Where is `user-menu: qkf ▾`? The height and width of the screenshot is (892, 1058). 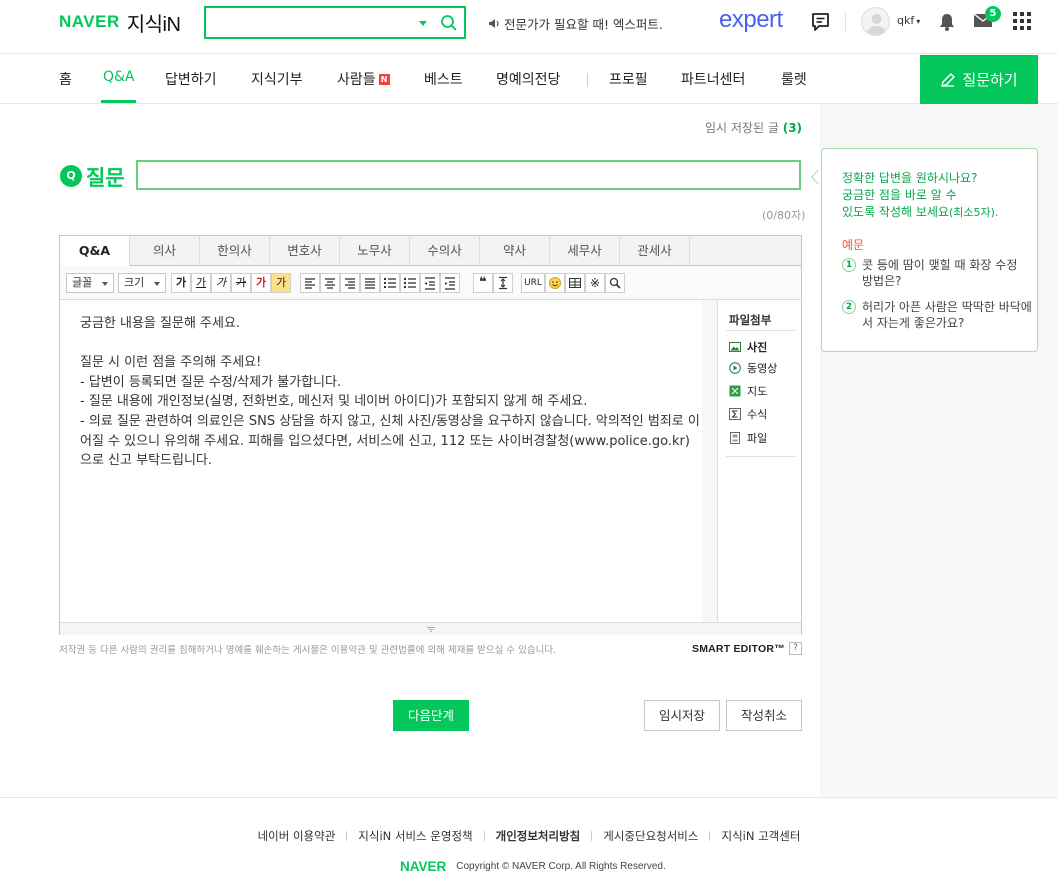 user-menu: qkf ▾ is located at coordinates (908, 20).